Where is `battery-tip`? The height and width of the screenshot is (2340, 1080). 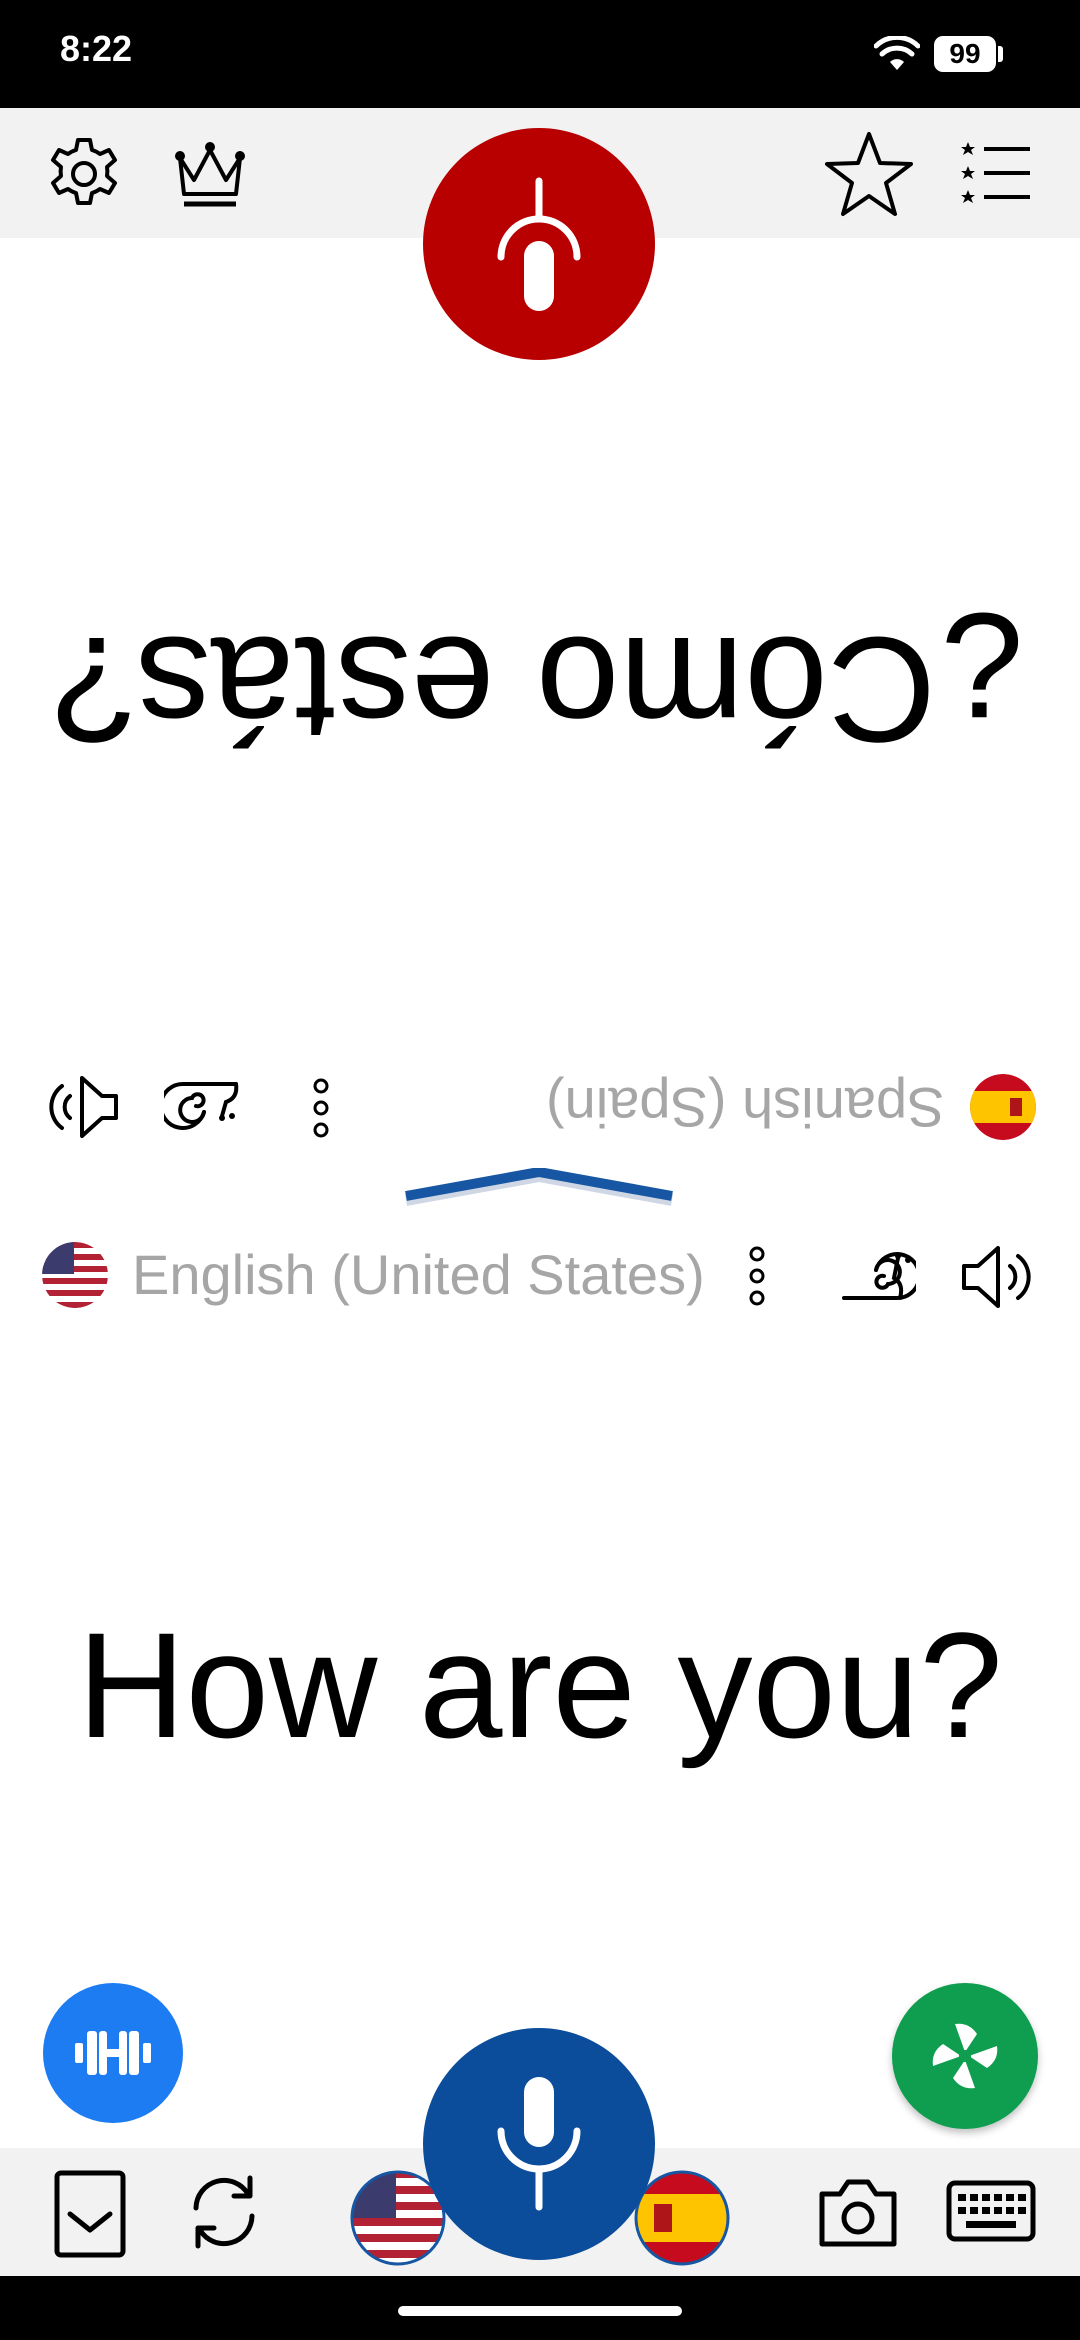
battery-tip is located at coordinates (1000, 54).